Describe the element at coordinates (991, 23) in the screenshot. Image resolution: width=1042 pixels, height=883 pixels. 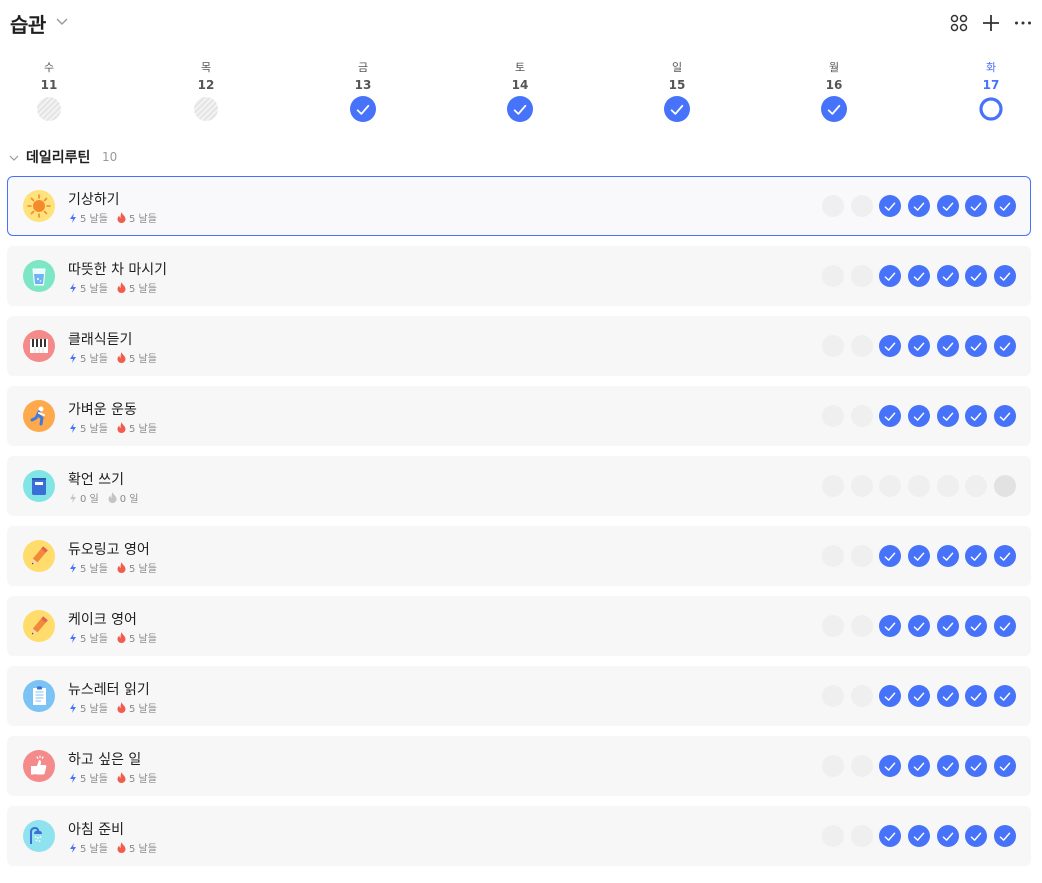
I see `add-habit-button` at that location.